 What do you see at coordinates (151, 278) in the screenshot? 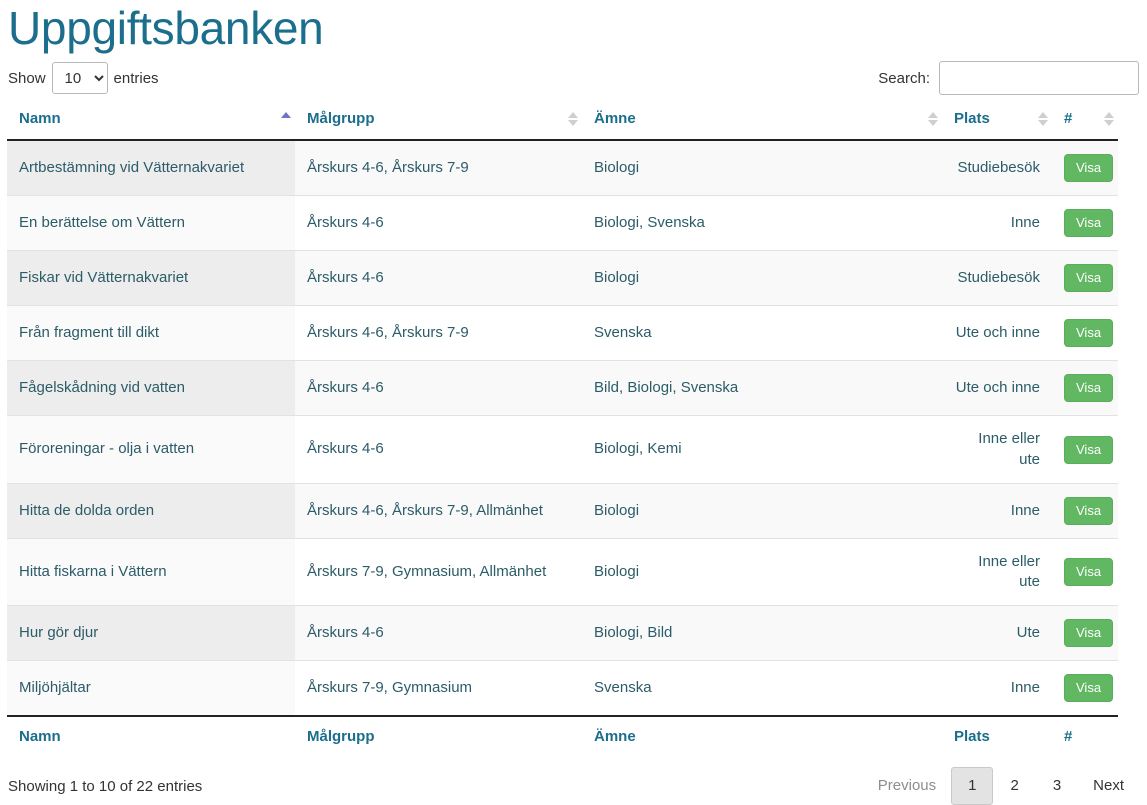
I see `cell-namn: Fiskar vid Vätternakvariet` at bounding box center [151, 278].